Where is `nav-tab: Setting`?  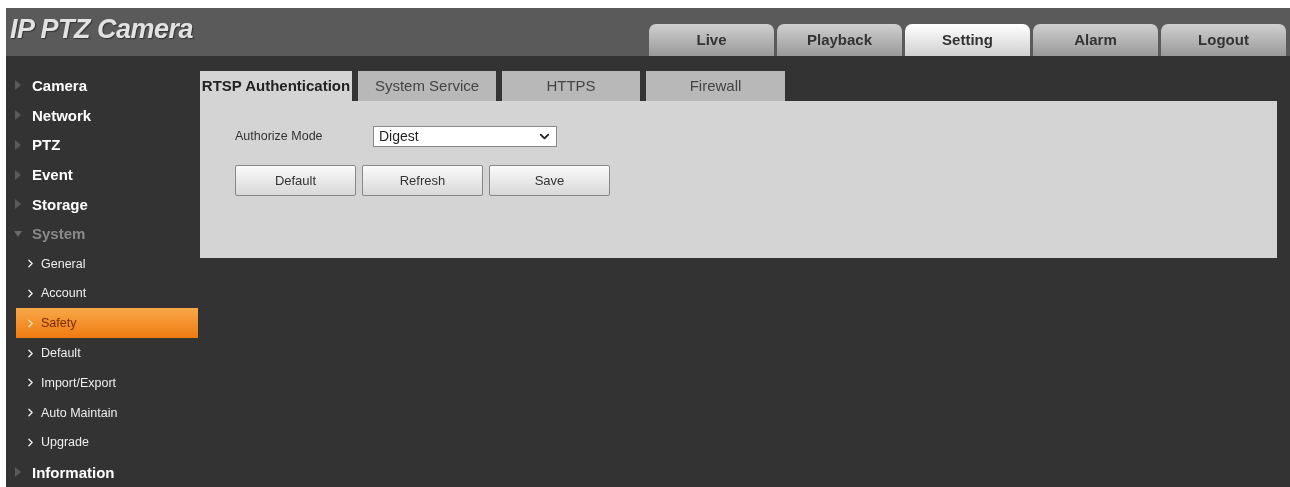
nav-tab: Setting is located at coordinates (967, 39).